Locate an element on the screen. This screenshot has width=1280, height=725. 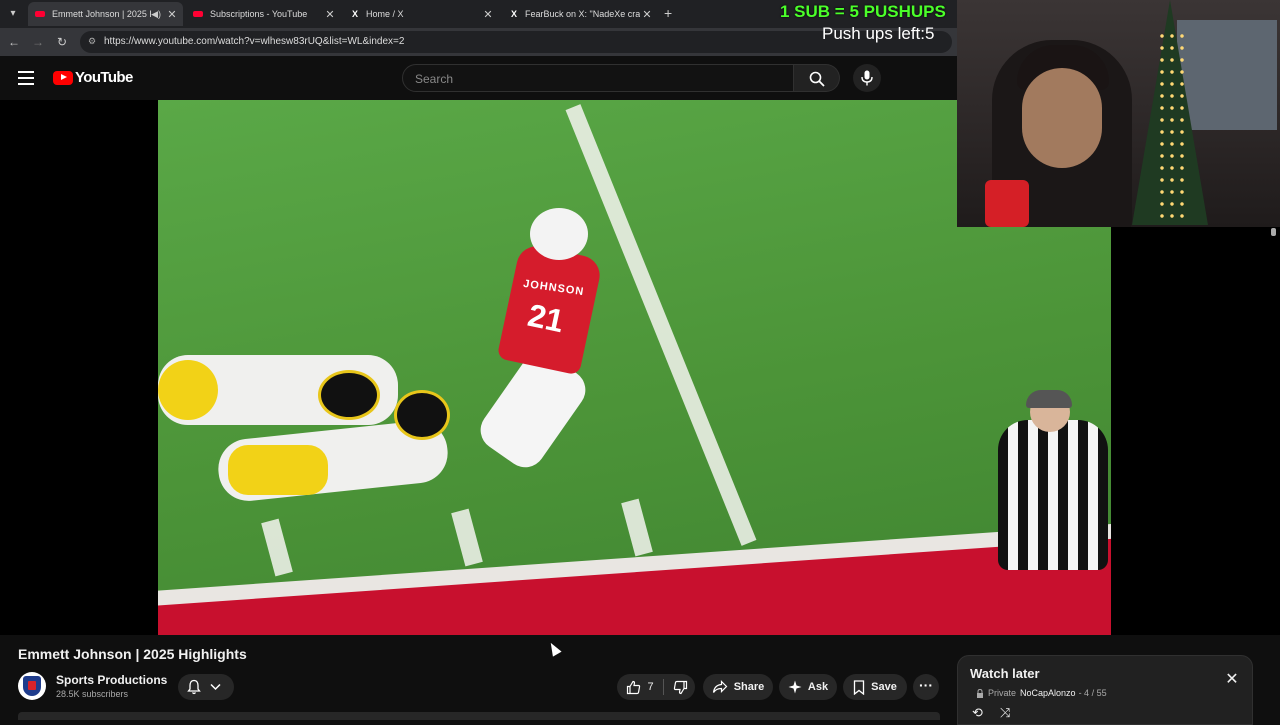
thumbs-down-icon is located at coordinates (680, 687).